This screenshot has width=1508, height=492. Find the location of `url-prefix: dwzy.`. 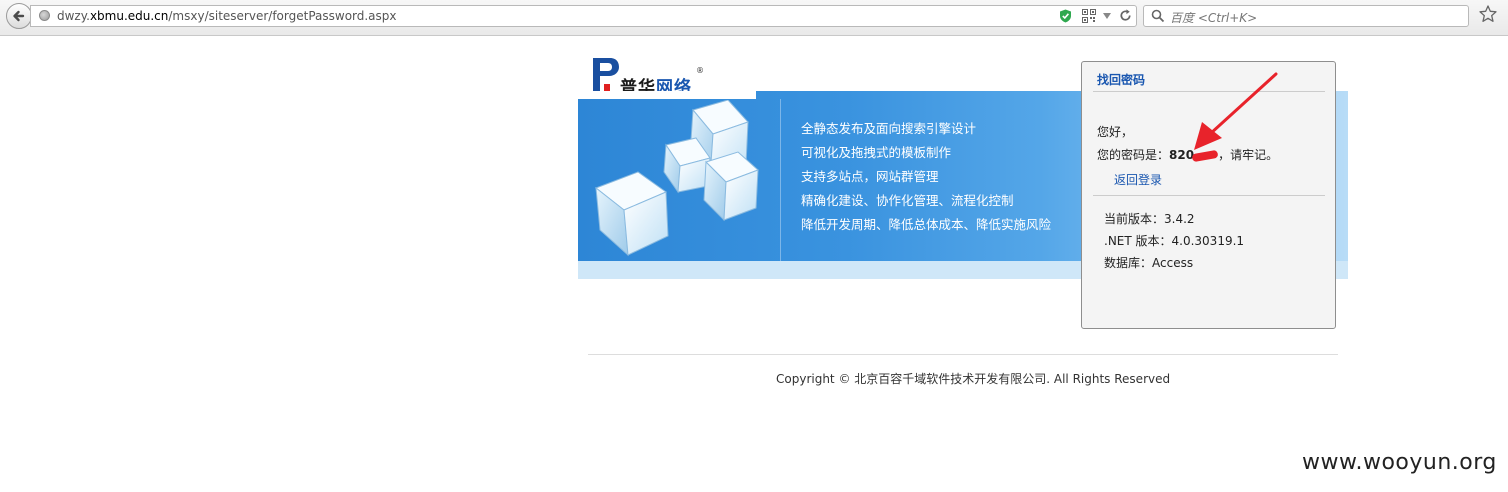

url-prefix: dwzy. is located at coordinates (73, 16).